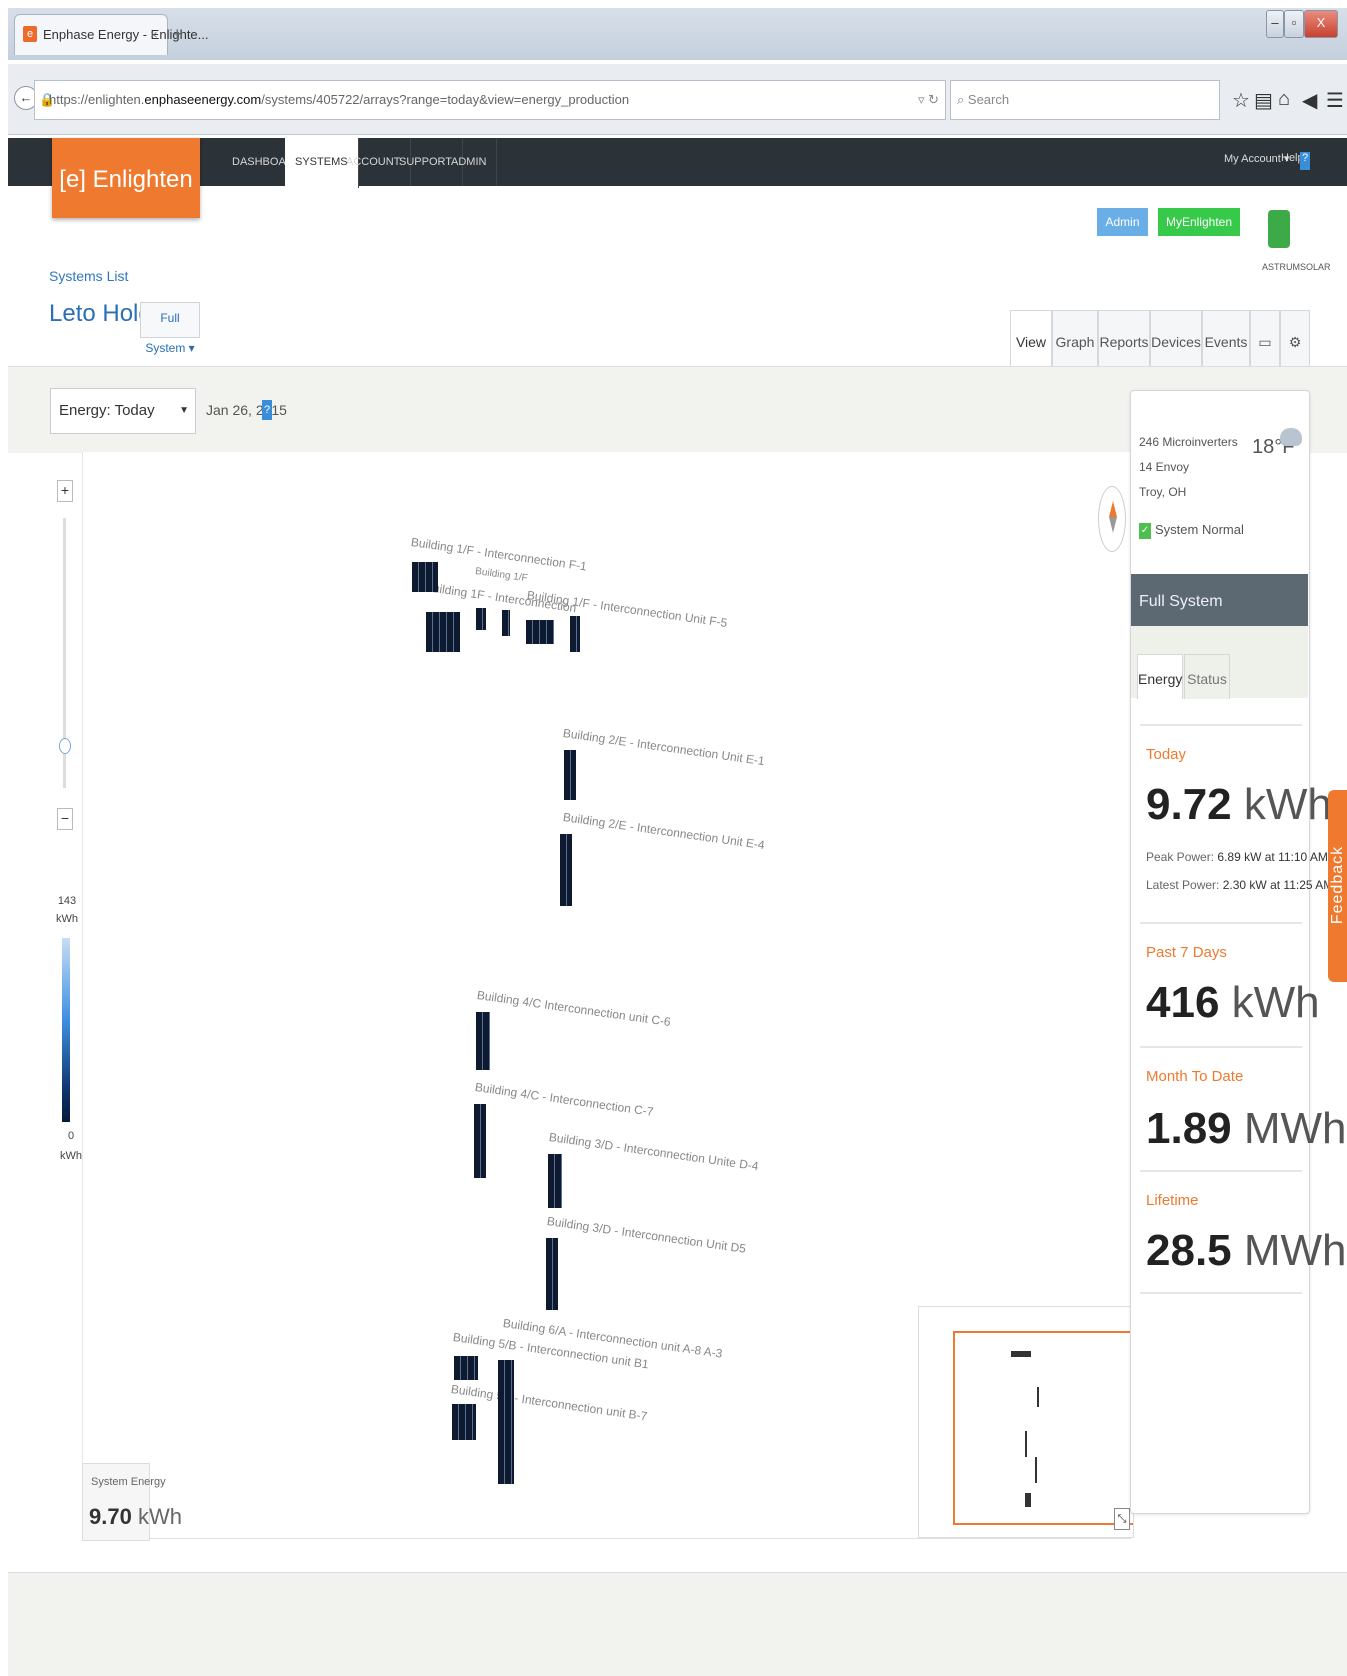 This screenshot has height=1676, width=1347. What do you see at coordinates (135, 1516) in the screenshot?
I see `system-energy-value: 9.70 kWh` at bounding box center [135, 1516].